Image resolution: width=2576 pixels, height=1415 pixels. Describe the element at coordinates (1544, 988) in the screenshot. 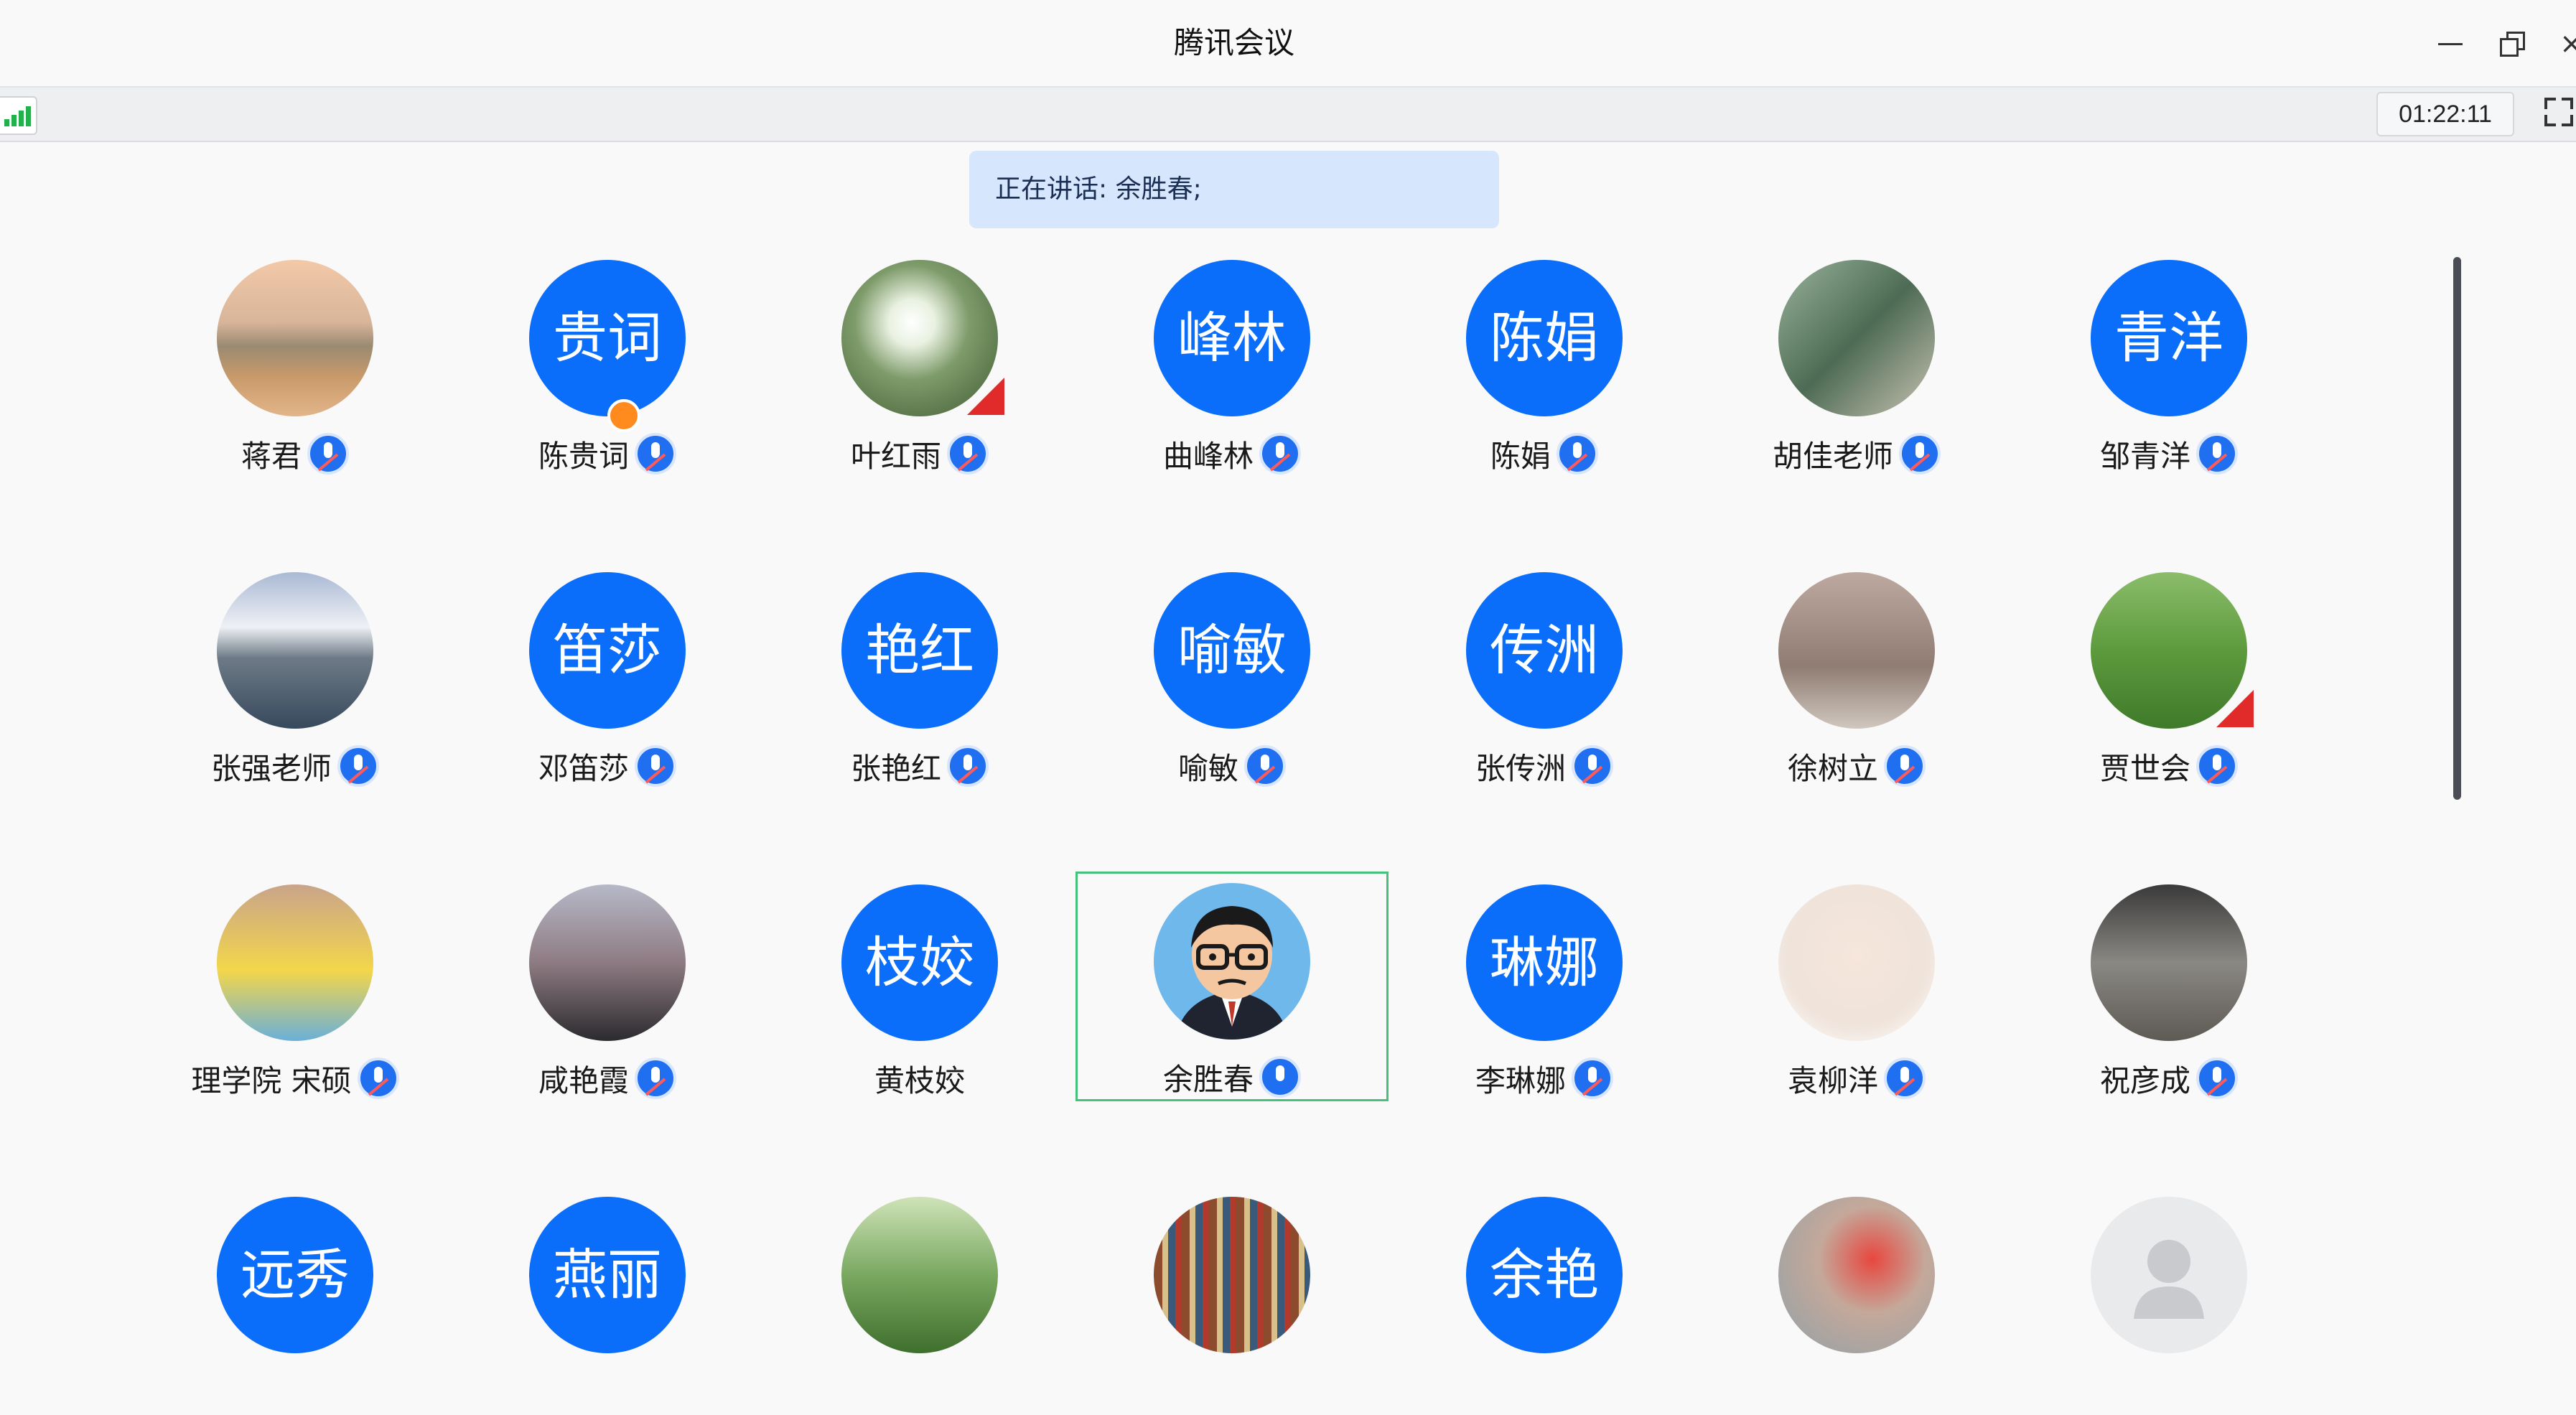

I see `participant-tile: 琳娜 李琳娜` at that location.